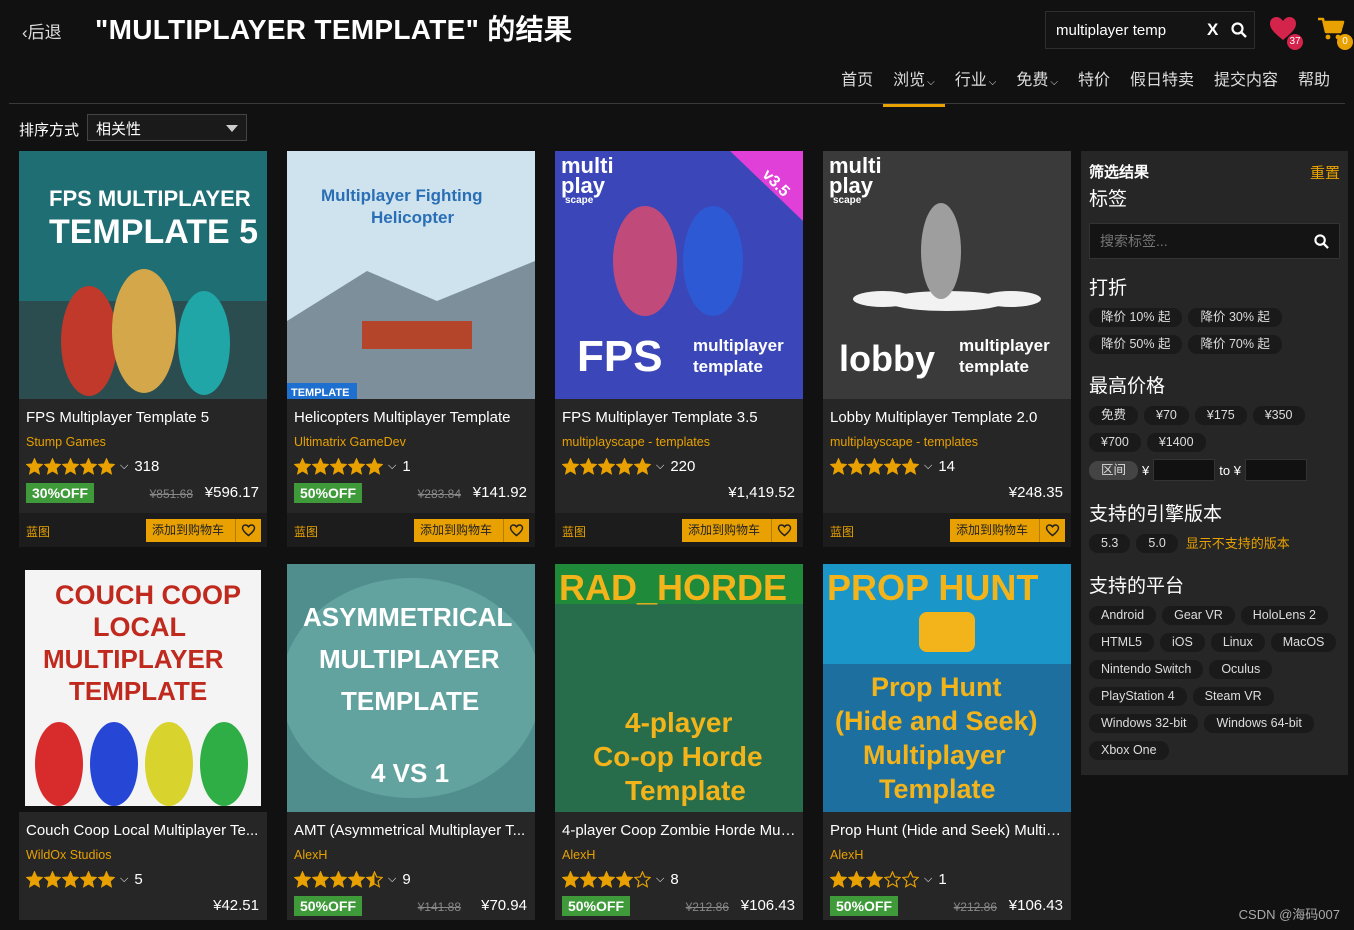 The image size is (1354, 930). What do you see at coordinates (1037, 84) in the screenshot?
I see `nav-item-3: 免费 ⌵` at bounding box center [1037, 84].